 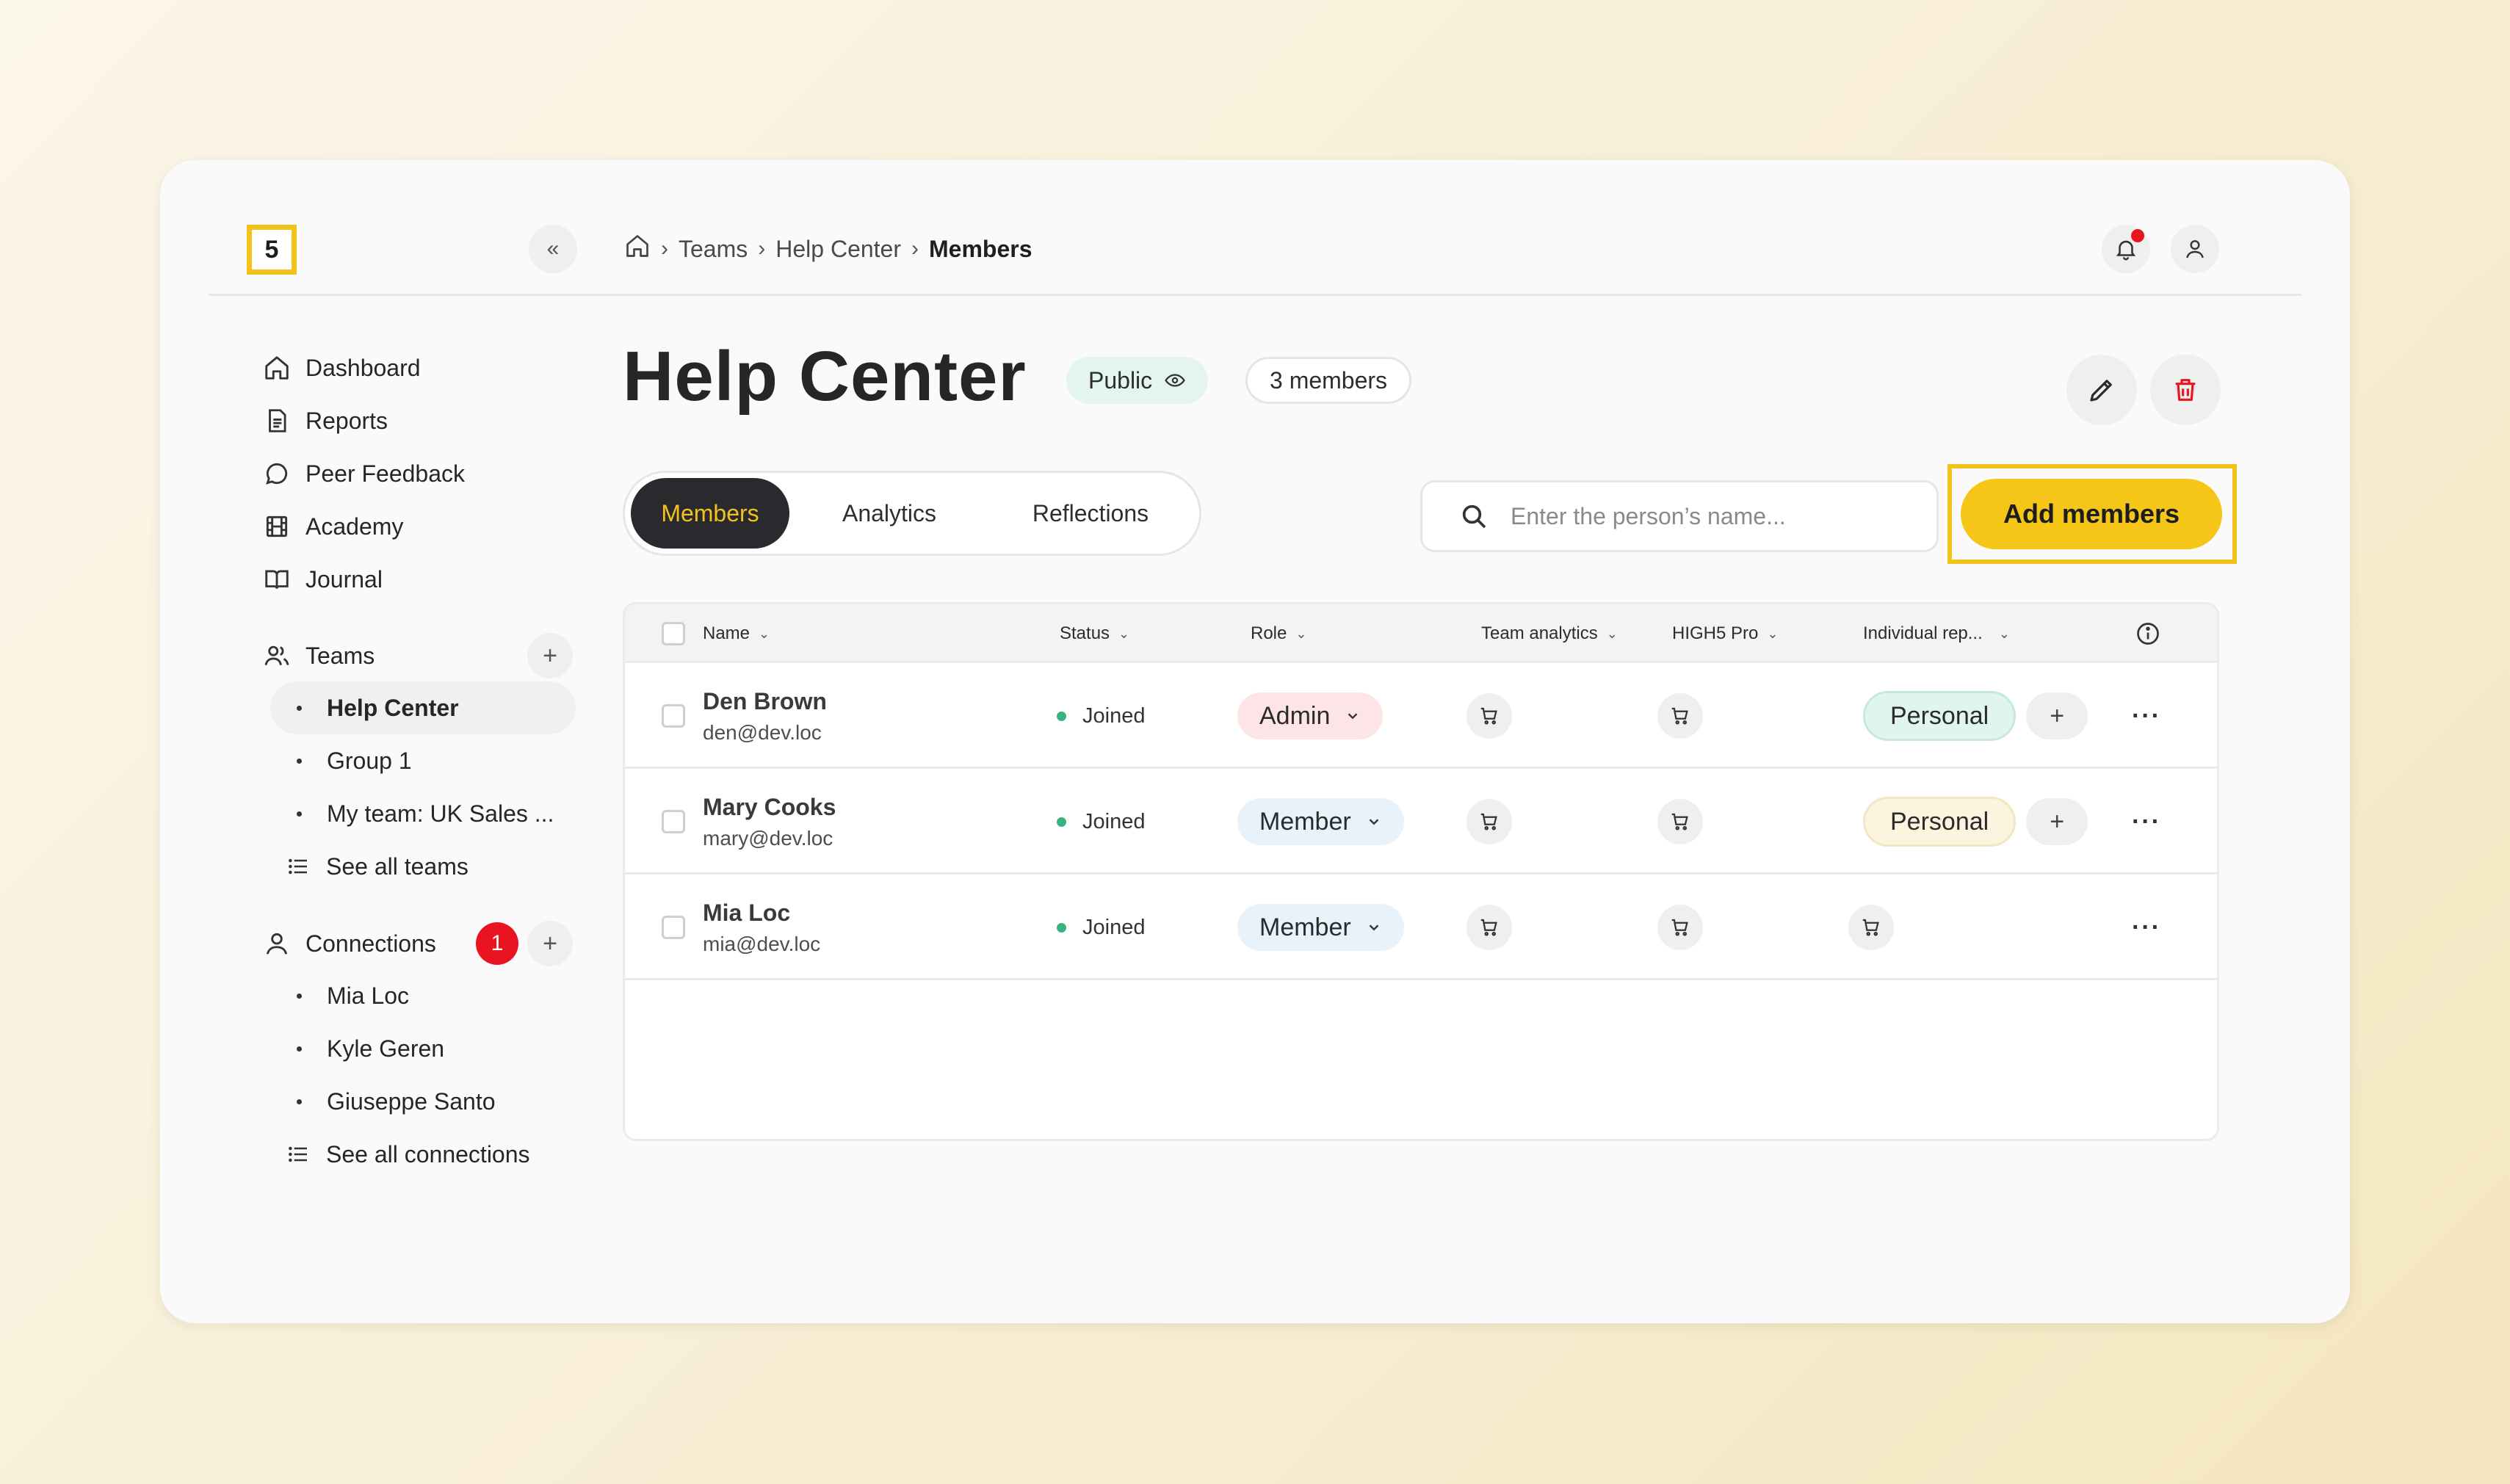 What do you see at coordinates (340, 655) in the screenshot?
I see `sidebar-section-label: Teams` at bounding box center [340, 655].